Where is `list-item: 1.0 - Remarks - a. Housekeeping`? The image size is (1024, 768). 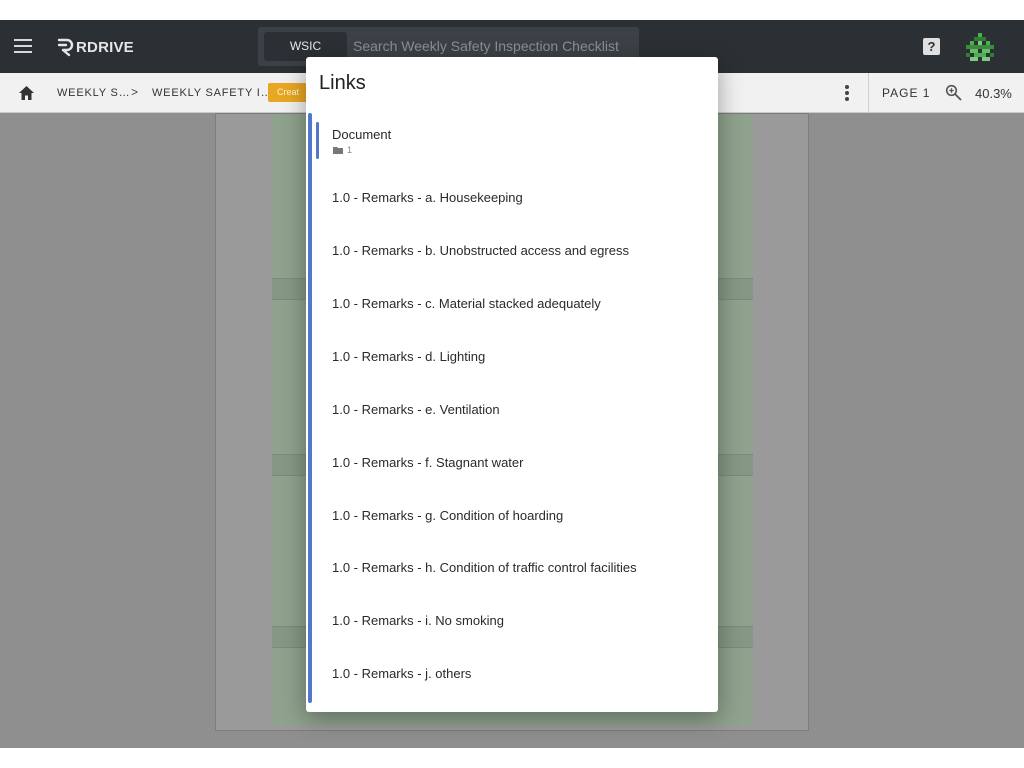
list-item: 1.0 - Remarks - a. Housekeeping is located at coordinates (522, 198).